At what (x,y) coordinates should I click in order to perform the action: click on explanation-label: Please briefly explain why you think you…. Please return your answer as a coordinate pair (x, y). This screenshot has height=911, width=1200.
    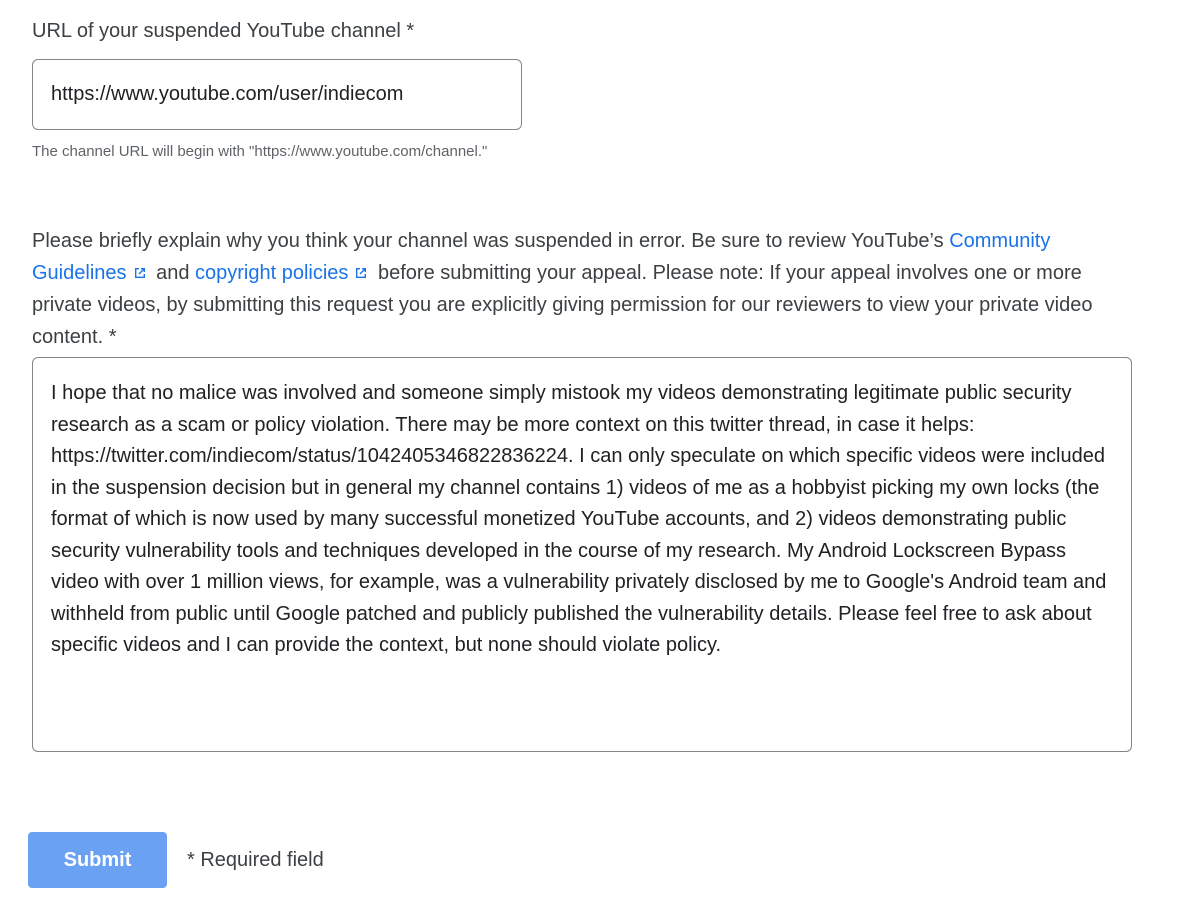
    Looking at the image, I should click on (582, 289).